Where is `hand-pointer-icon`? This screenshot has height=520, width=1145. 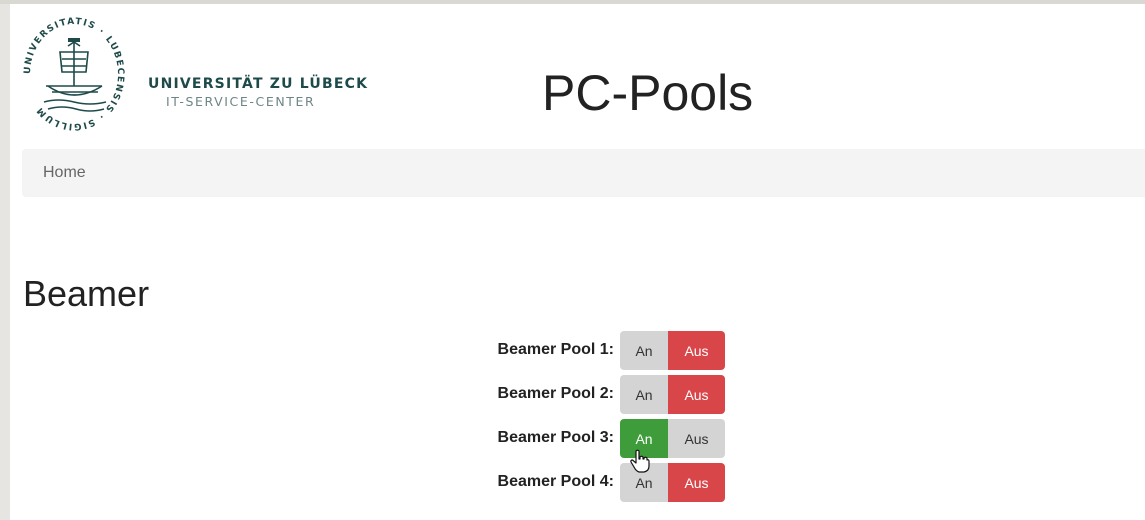
hand-pointer-icon is located at coordinates (640, 461).